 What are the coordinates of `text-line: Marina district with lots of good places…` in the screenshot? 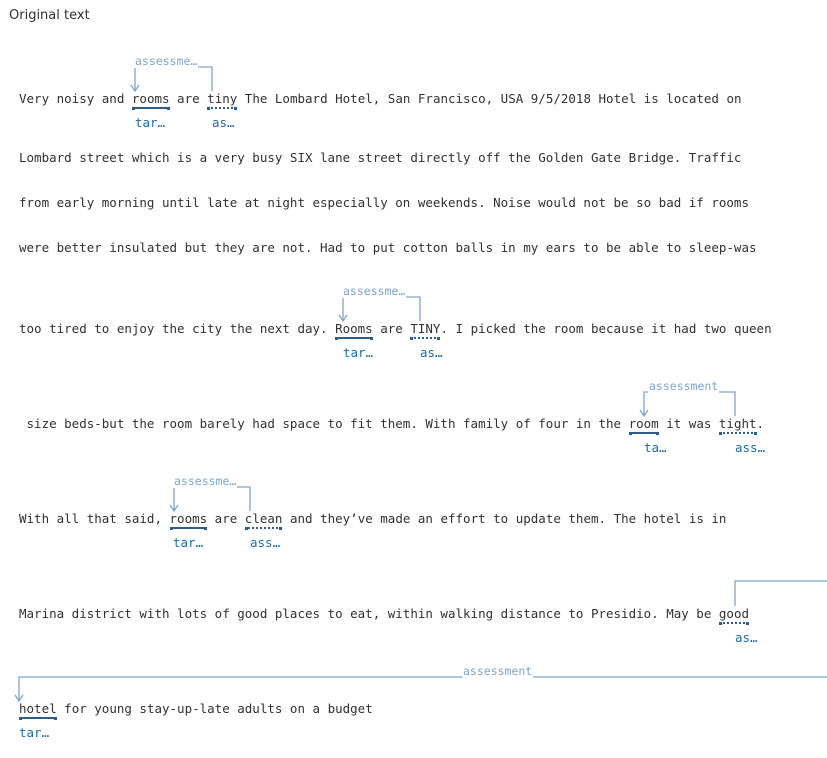 It's located at (384, 615).